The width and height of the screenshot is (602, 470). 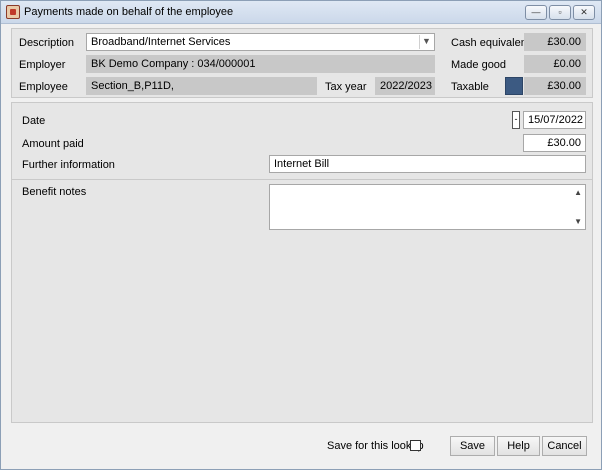 What do you see at coordinates (470, 87) in the screenshot?
I see `taxable-label: Taxable` at bounding box center [470, 87].